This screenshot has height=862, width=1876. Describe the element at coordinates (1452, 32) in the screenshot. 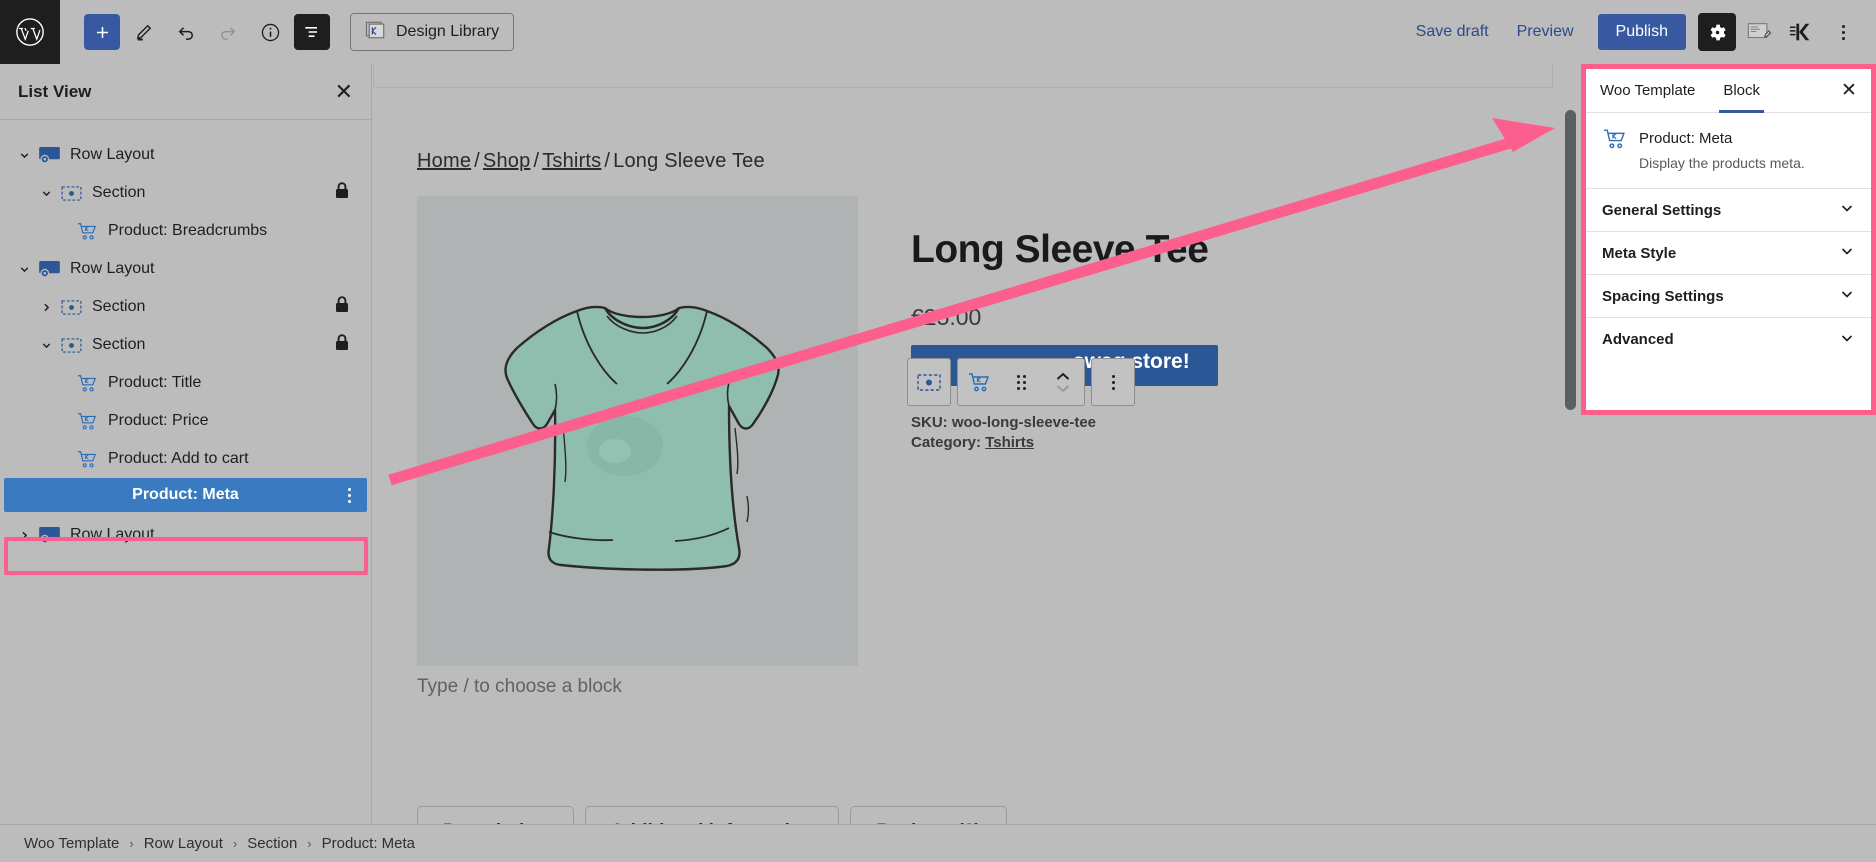

I see `save-draft-button: Save draft` at that location.